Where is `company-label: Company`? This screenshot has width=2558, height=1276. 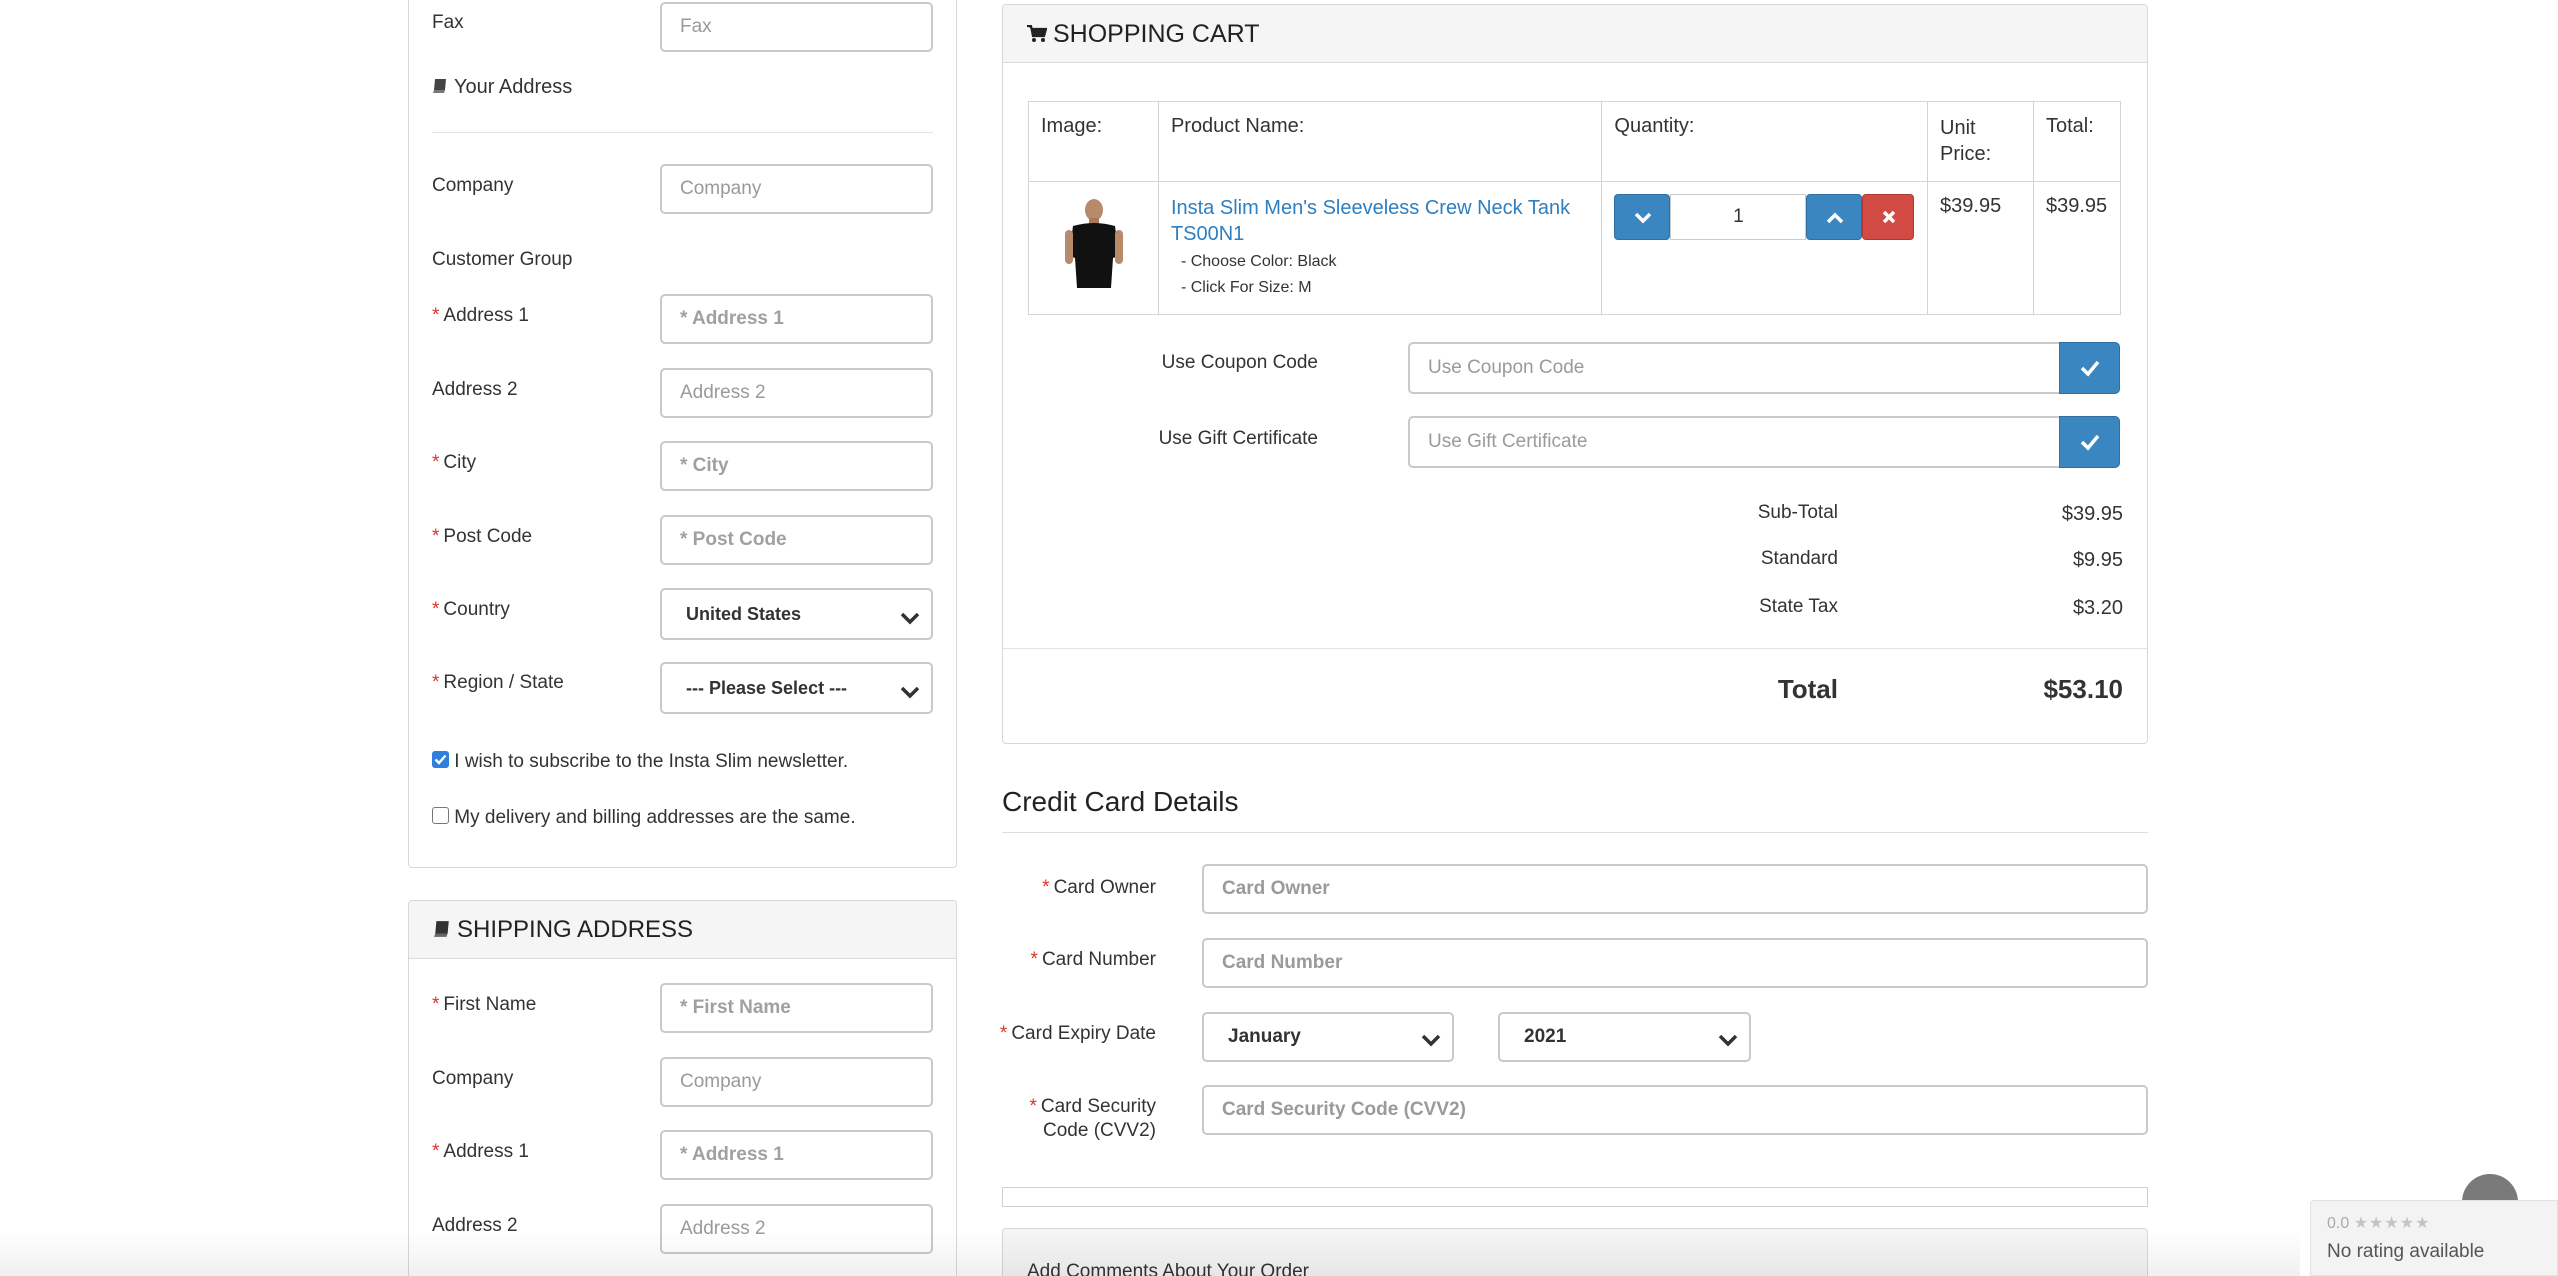 company-label: Company is located at coordinates (473, 185).